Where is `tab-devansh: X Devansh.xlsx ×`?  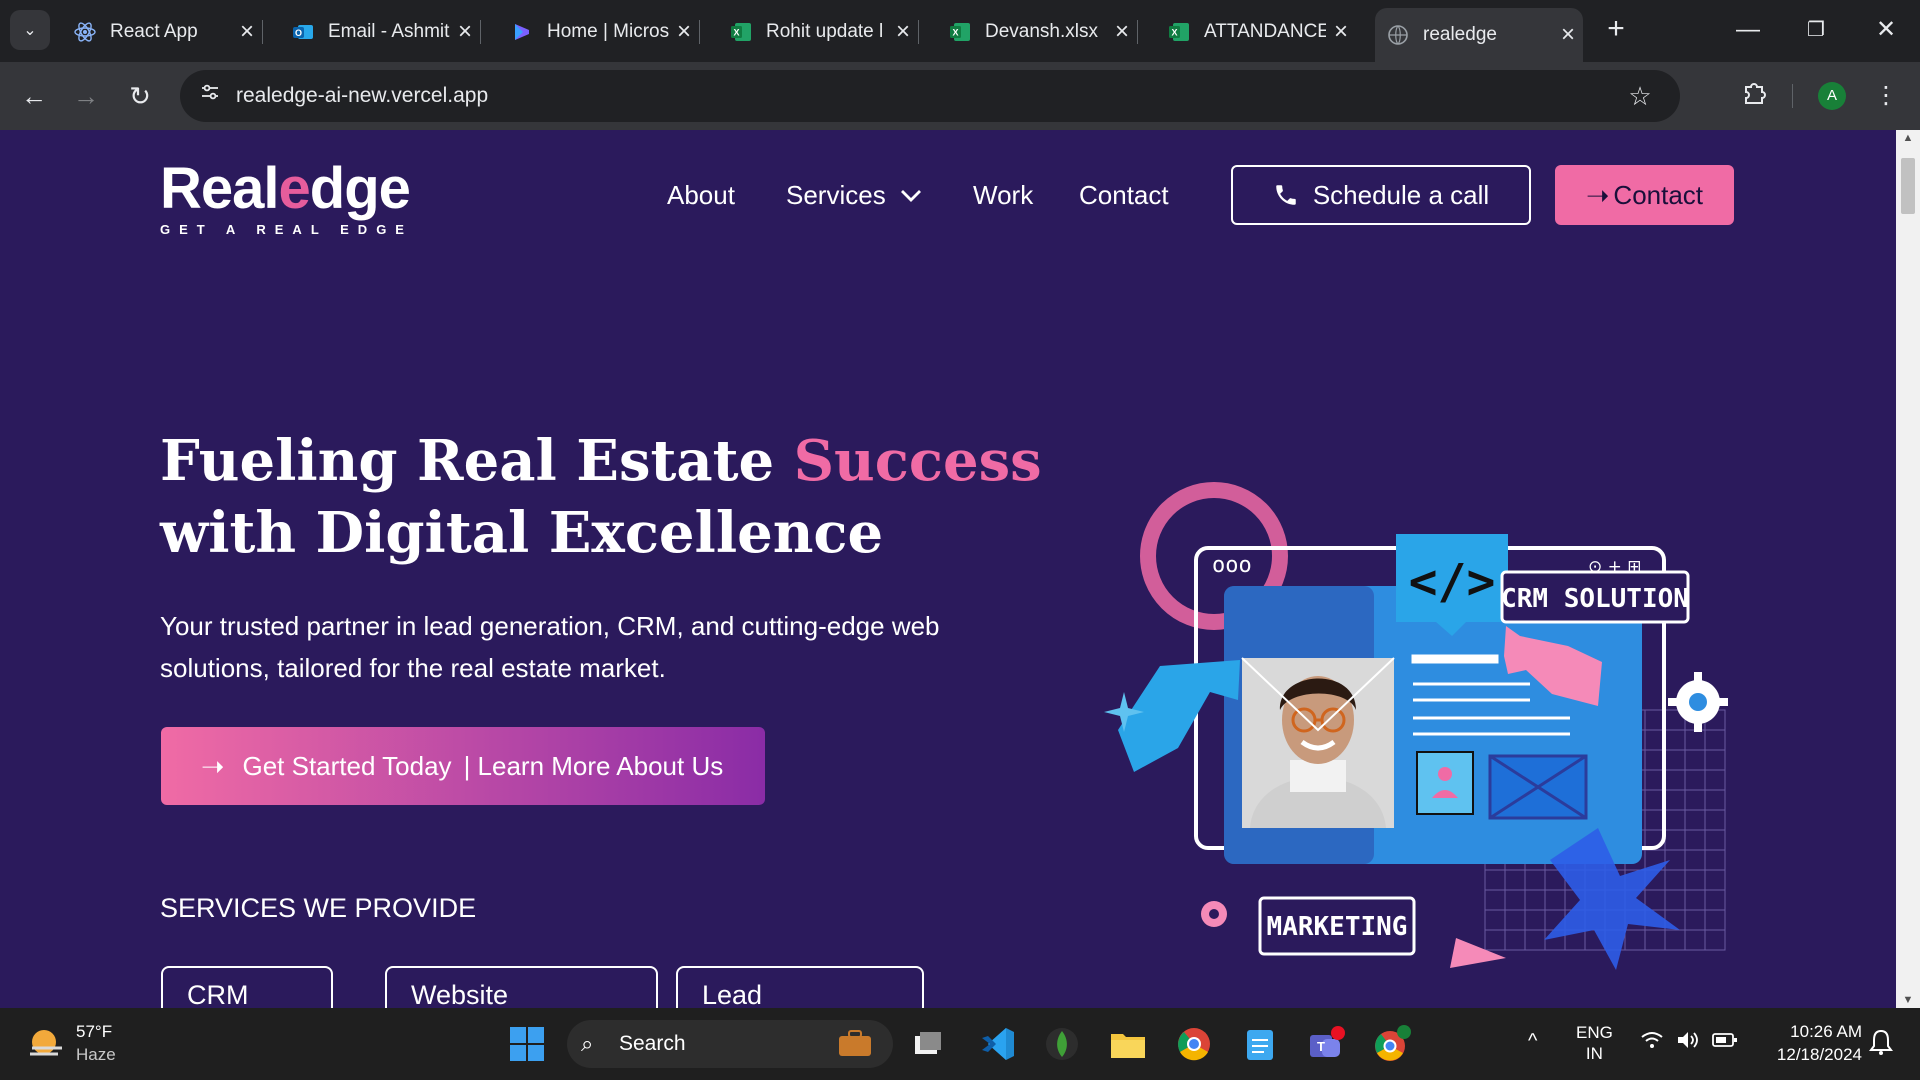 tab-devansh: X Devansh.xlsx × is located at coordinates (1037, 32).